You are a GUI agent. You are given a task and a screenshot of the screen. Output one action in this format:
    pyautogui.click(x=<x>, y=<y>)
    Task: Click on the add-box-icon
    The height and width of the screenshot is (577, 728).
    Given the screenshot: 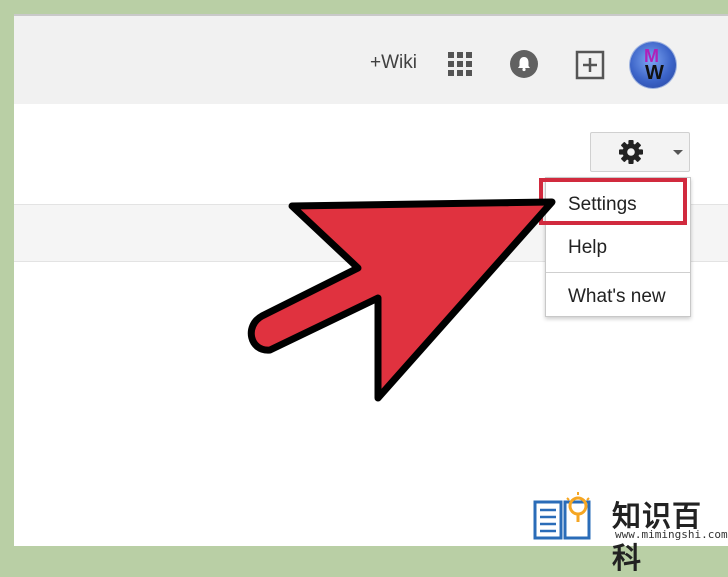 What is the action you would take?
    pyautogui.click(x=590, y=65)
    